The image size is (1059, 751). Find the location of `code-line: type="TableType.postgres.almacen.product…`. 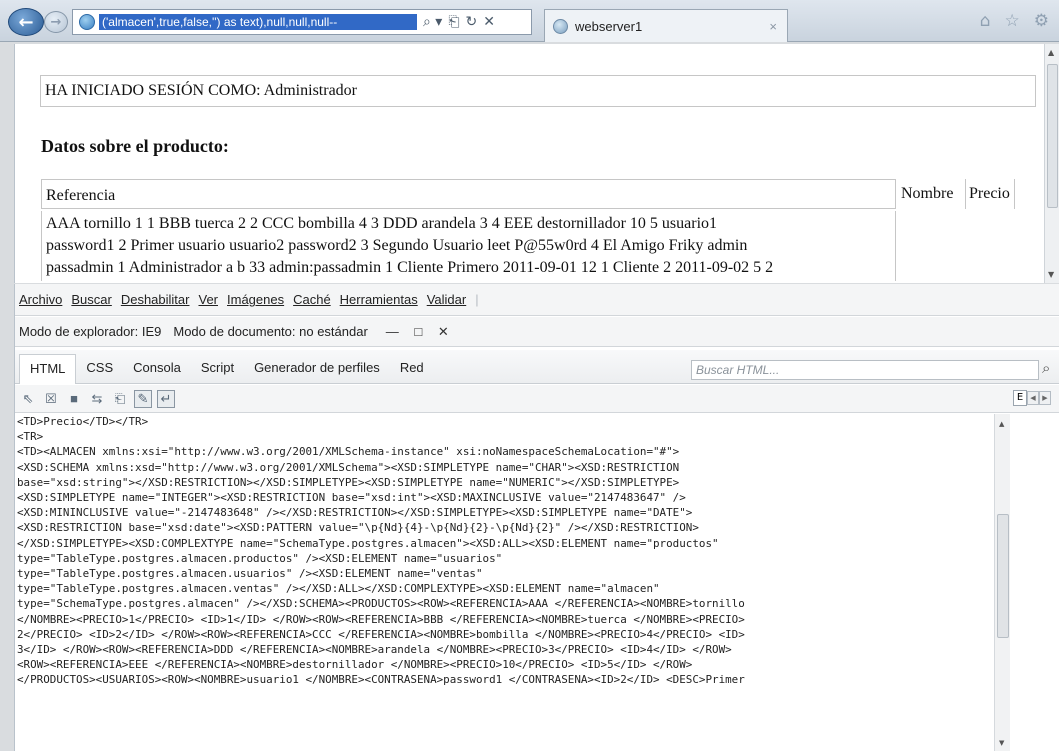

code-line: type="TableType.postgres.almacen.product… is located at coordinates (504, 558).